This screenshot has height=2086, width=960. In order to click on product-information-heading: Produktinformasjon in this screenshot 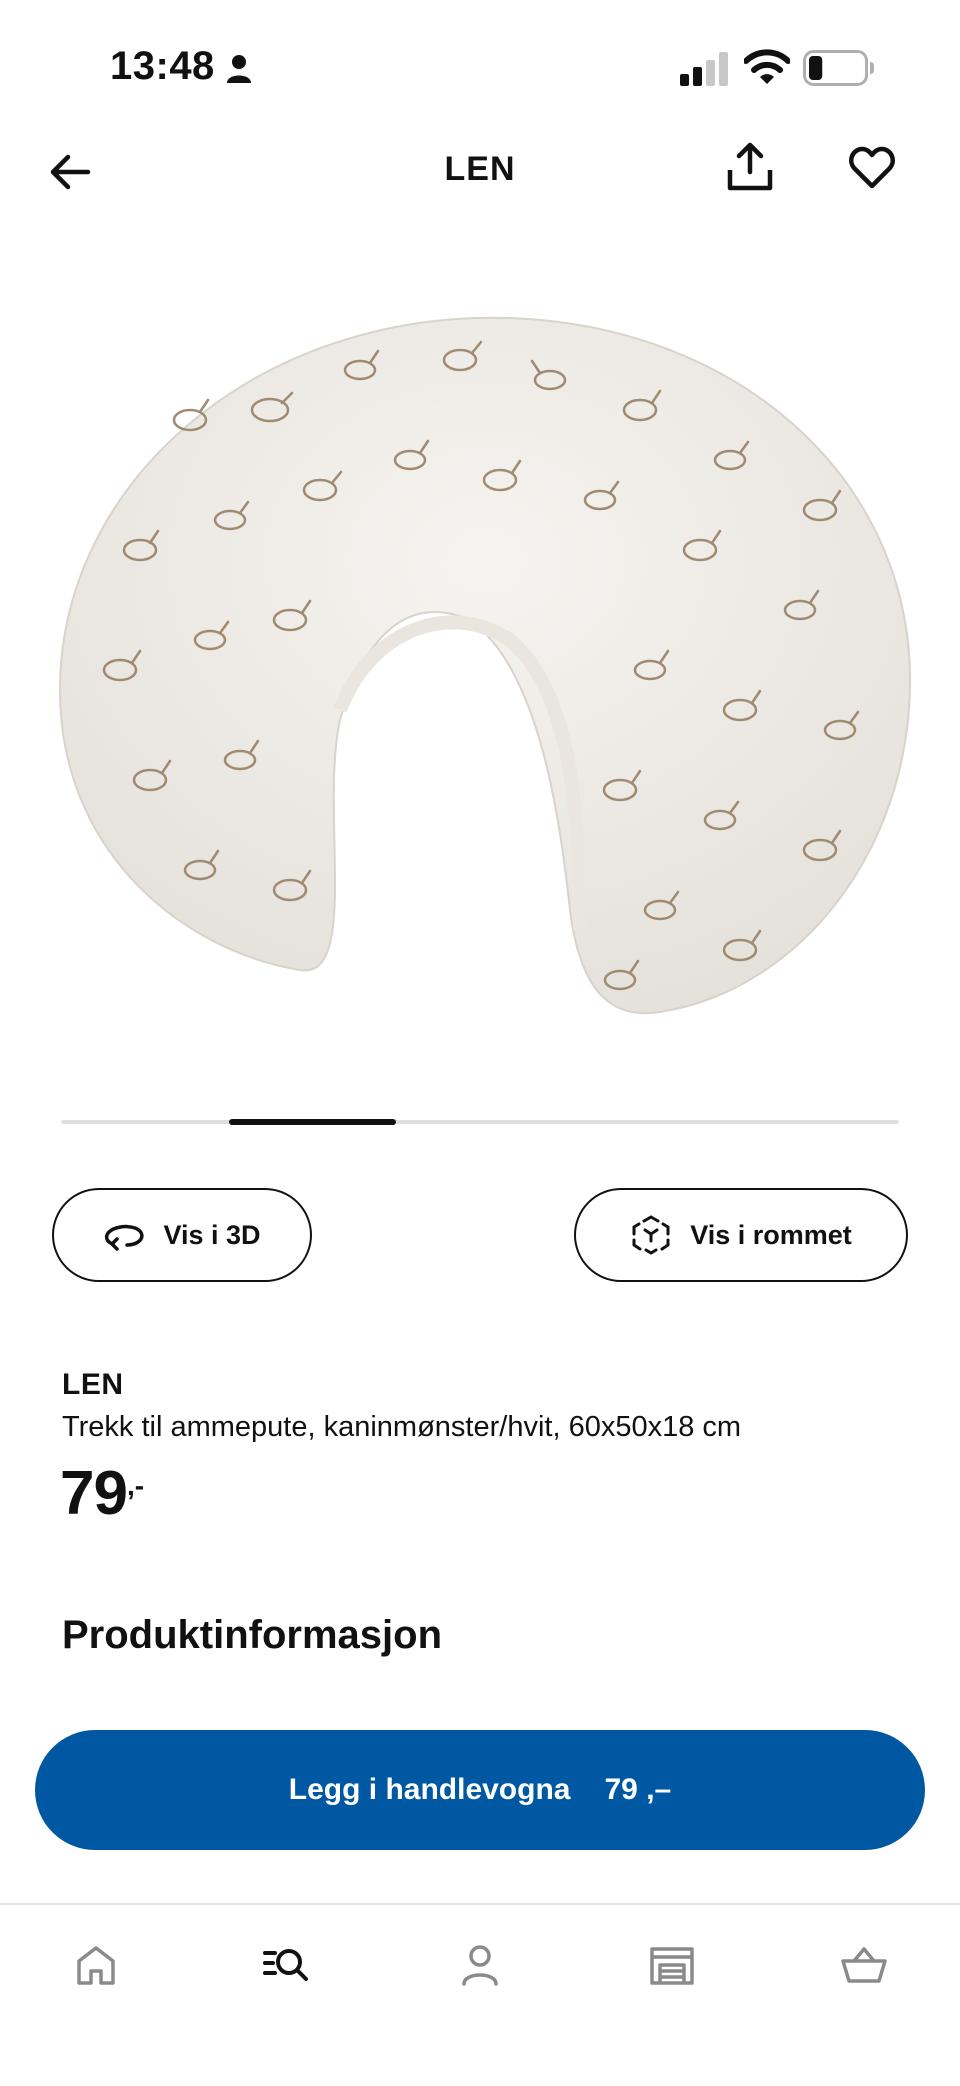, I will do `click(252, 1635)`.